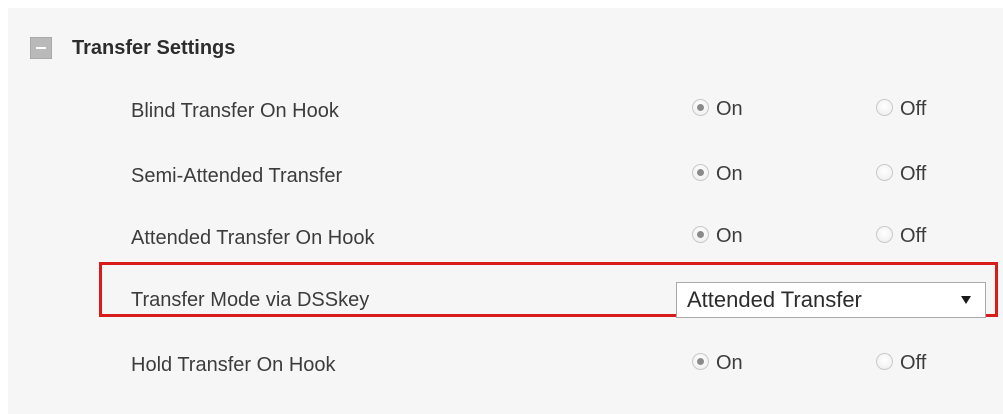  What do you see at coordinates (250, 300) in the screenshot?
I see `setting-label: Transfer Mode via DSSkey` at bounding box center [250, 300].